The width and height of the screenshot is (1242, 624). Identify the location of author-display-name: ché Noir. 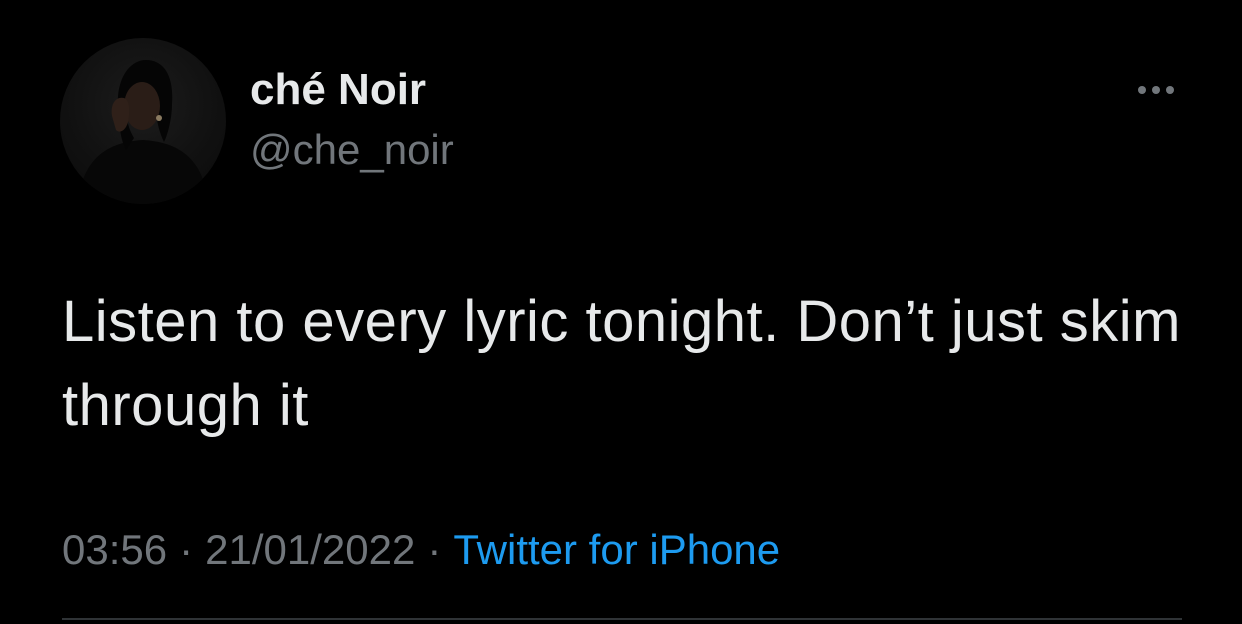
(338, 90).